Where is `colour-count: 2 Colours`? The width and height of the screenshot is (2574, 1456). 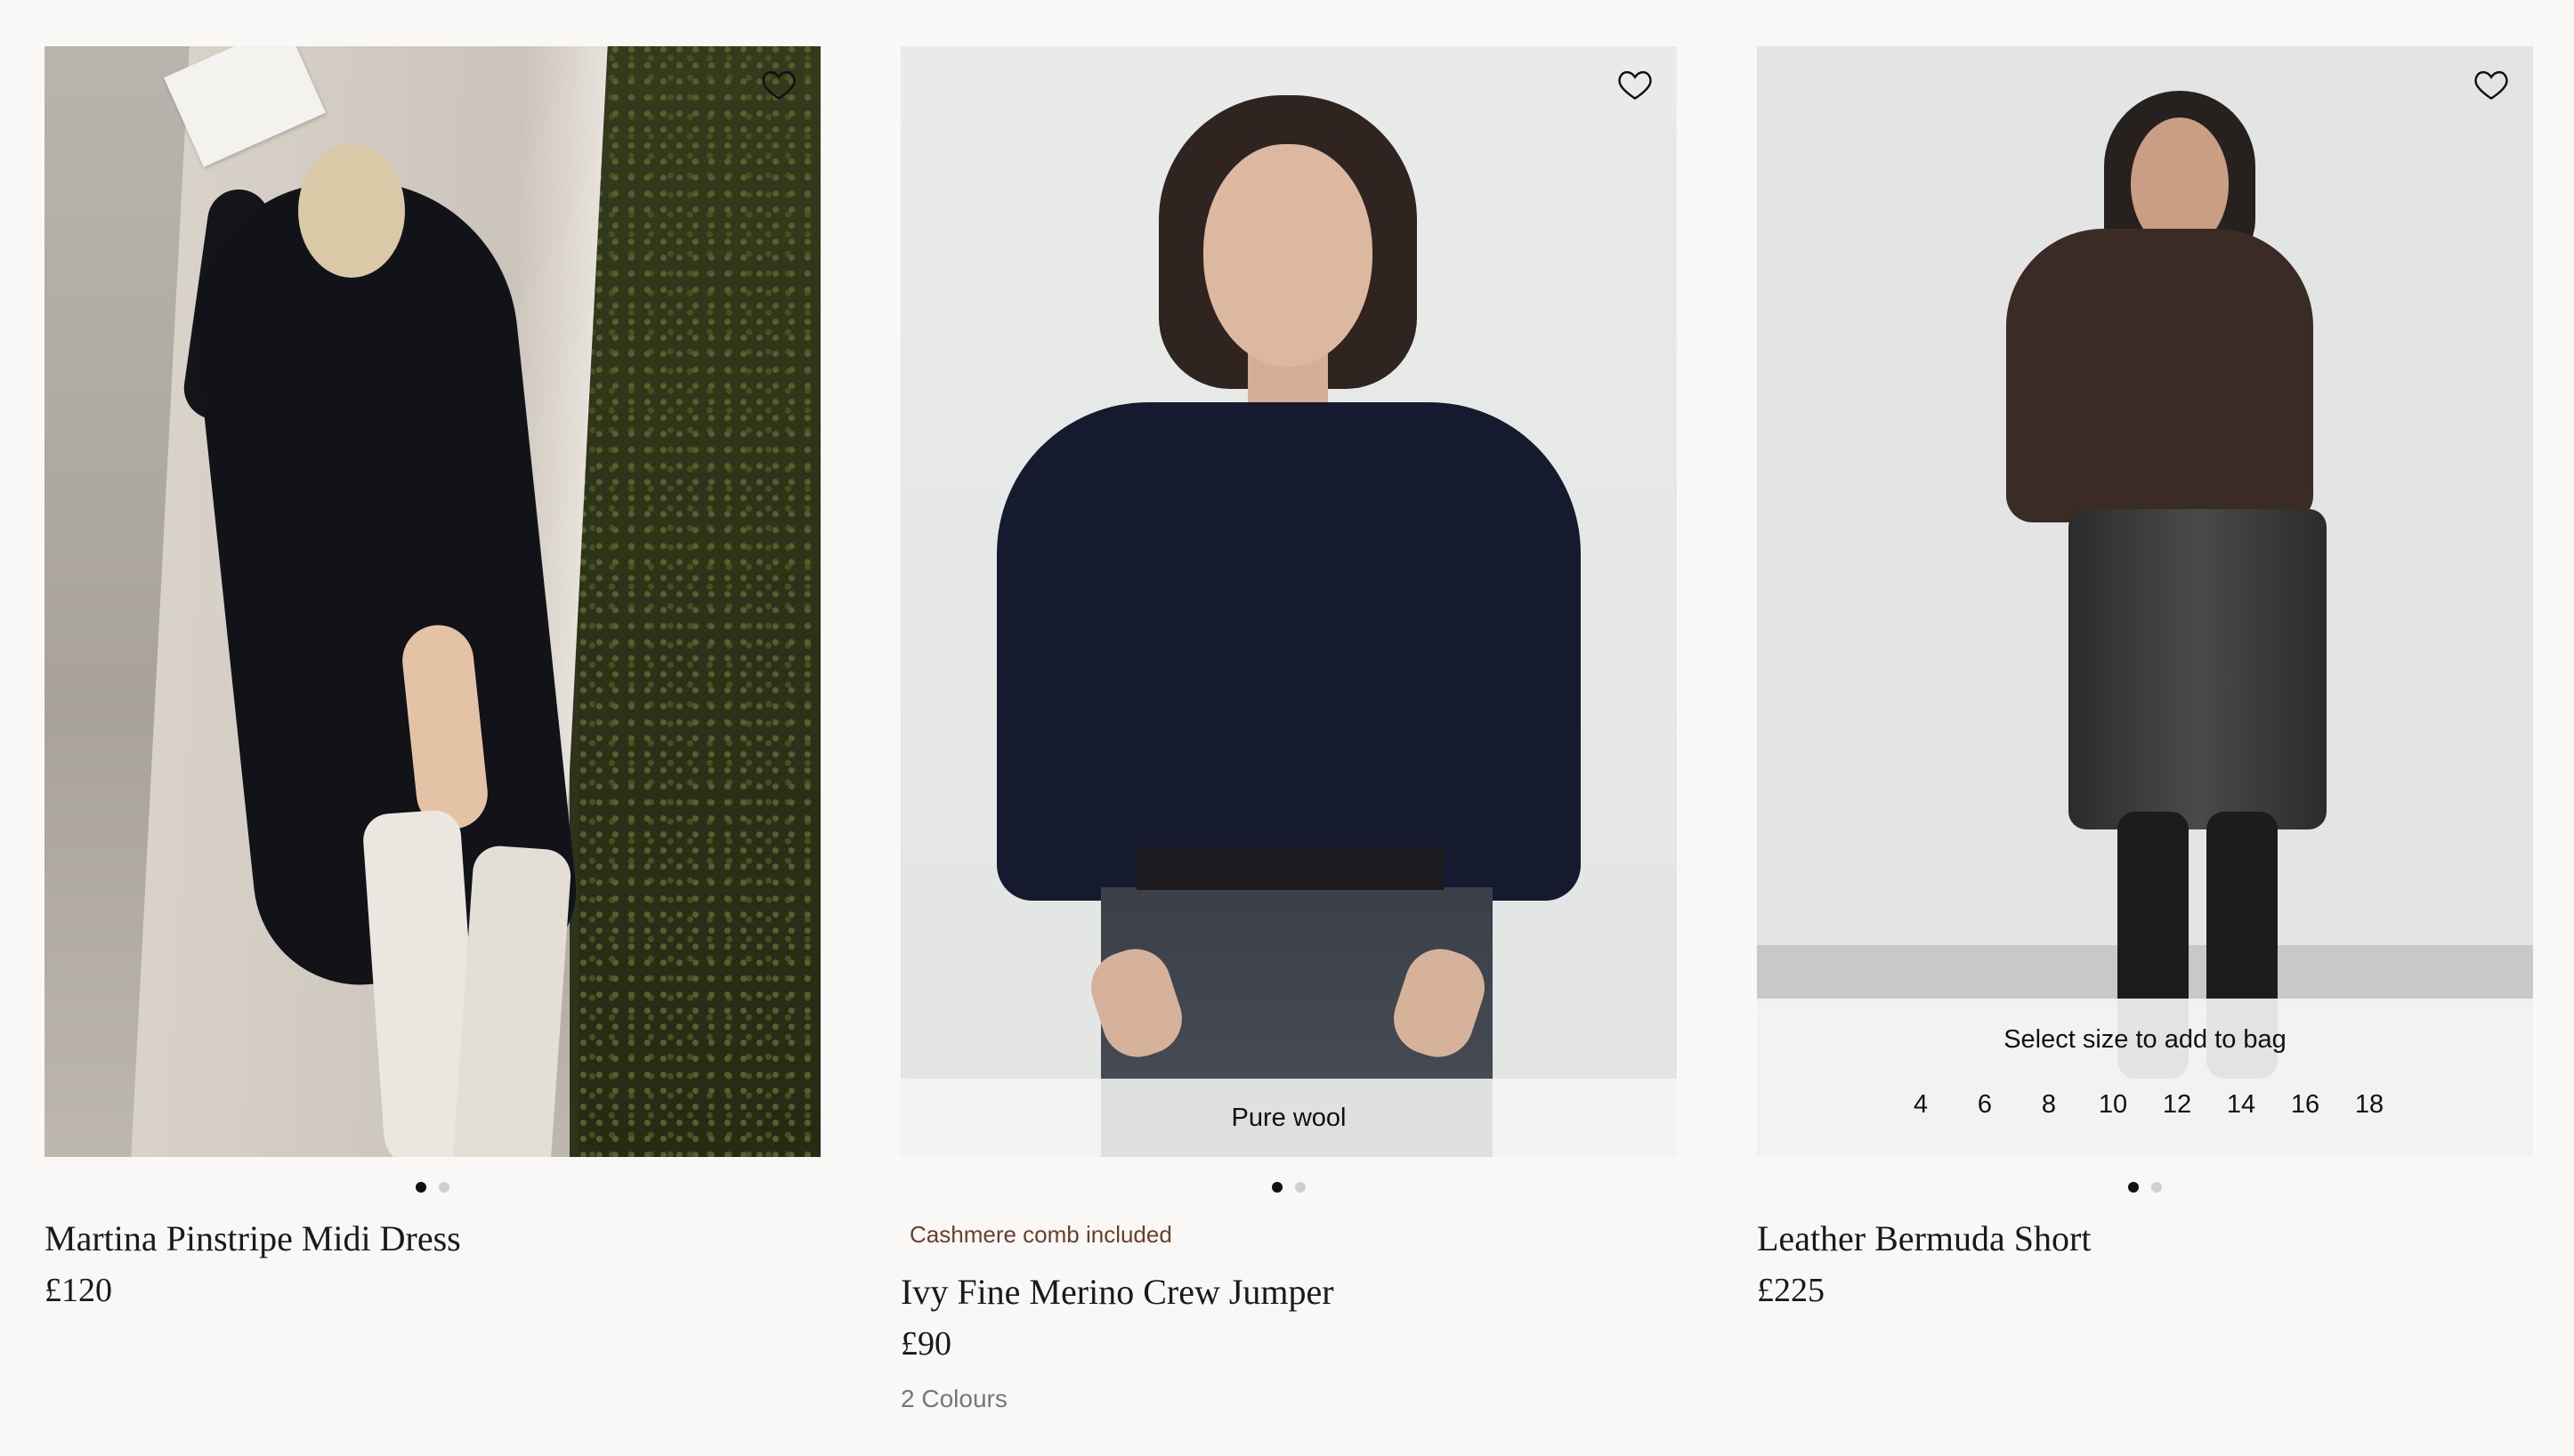 colour-count: 2 Colours is located at coordinates (1289, 1399).